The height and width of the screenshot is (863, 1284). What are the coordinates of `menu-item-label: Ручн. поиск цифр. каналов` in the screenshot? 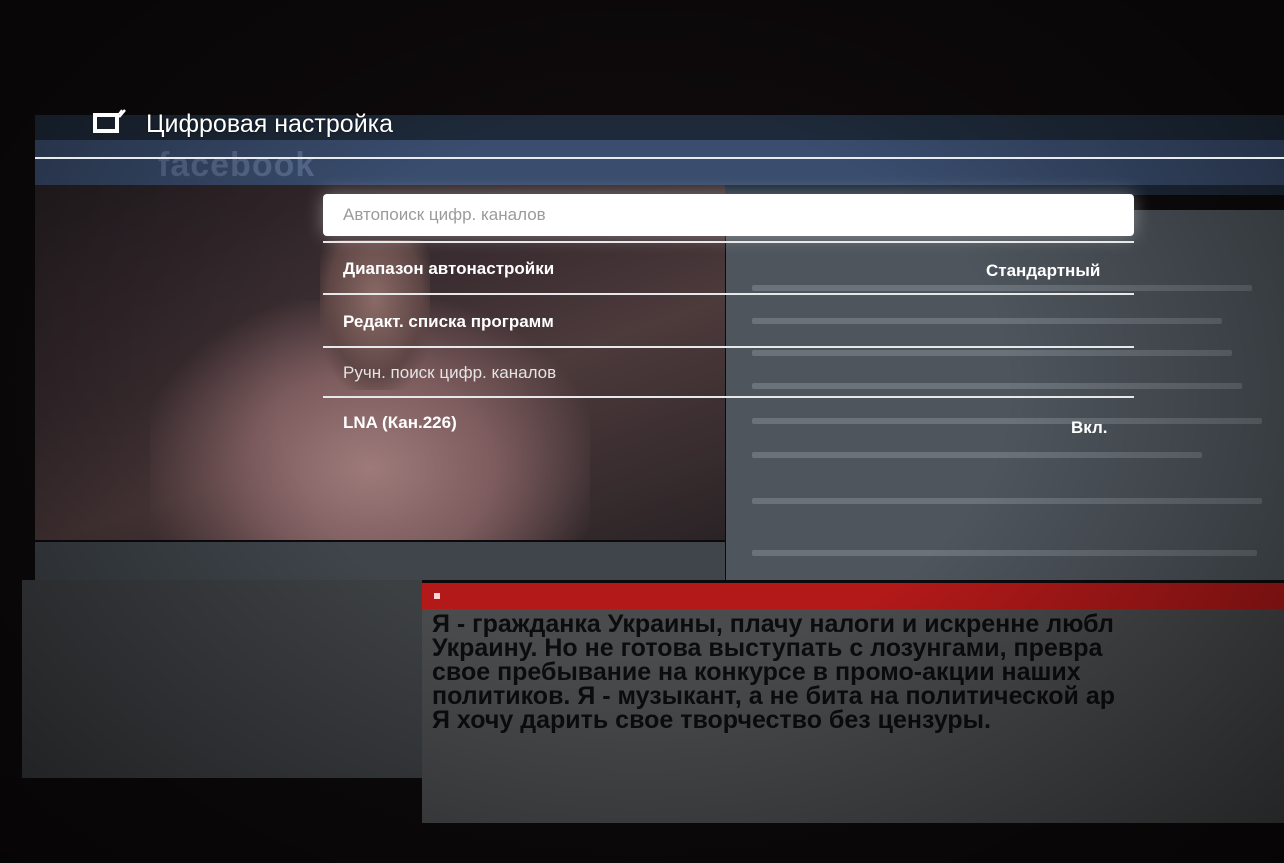 It's located at (450, 372).